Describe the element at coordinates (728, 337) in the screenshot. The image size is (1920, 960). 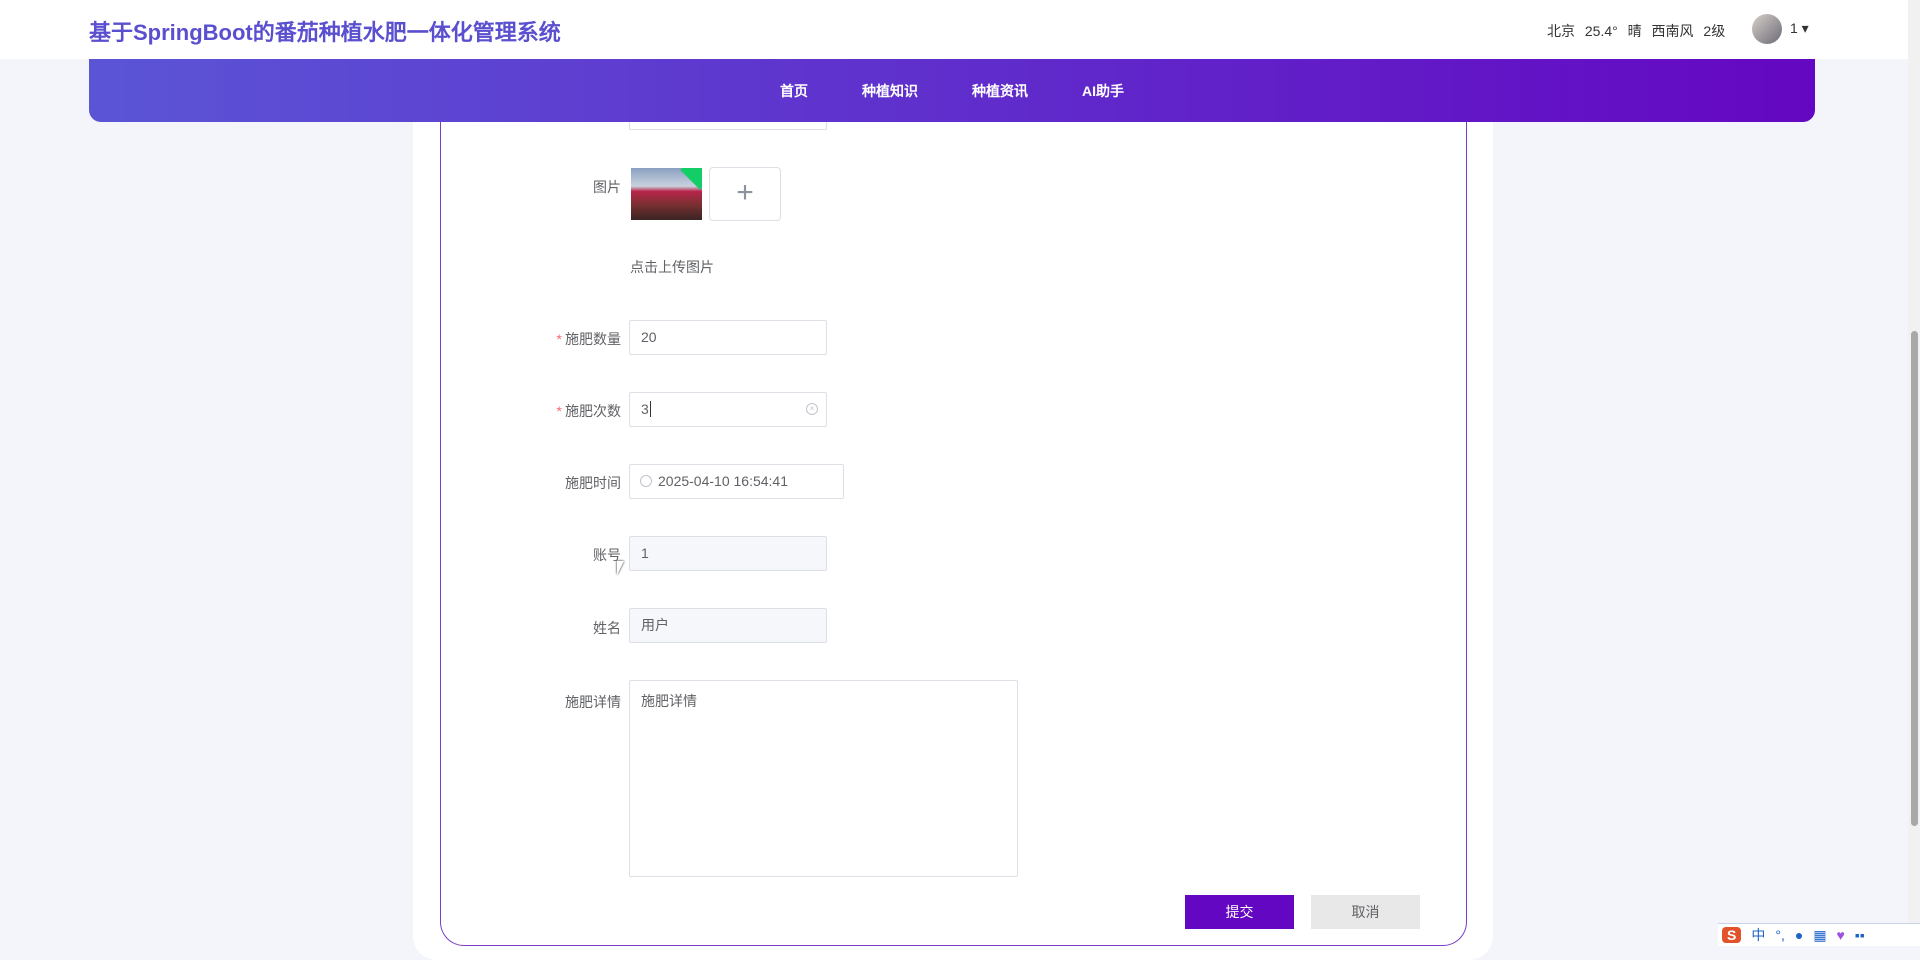
I see `amount-input: 20` at that location.